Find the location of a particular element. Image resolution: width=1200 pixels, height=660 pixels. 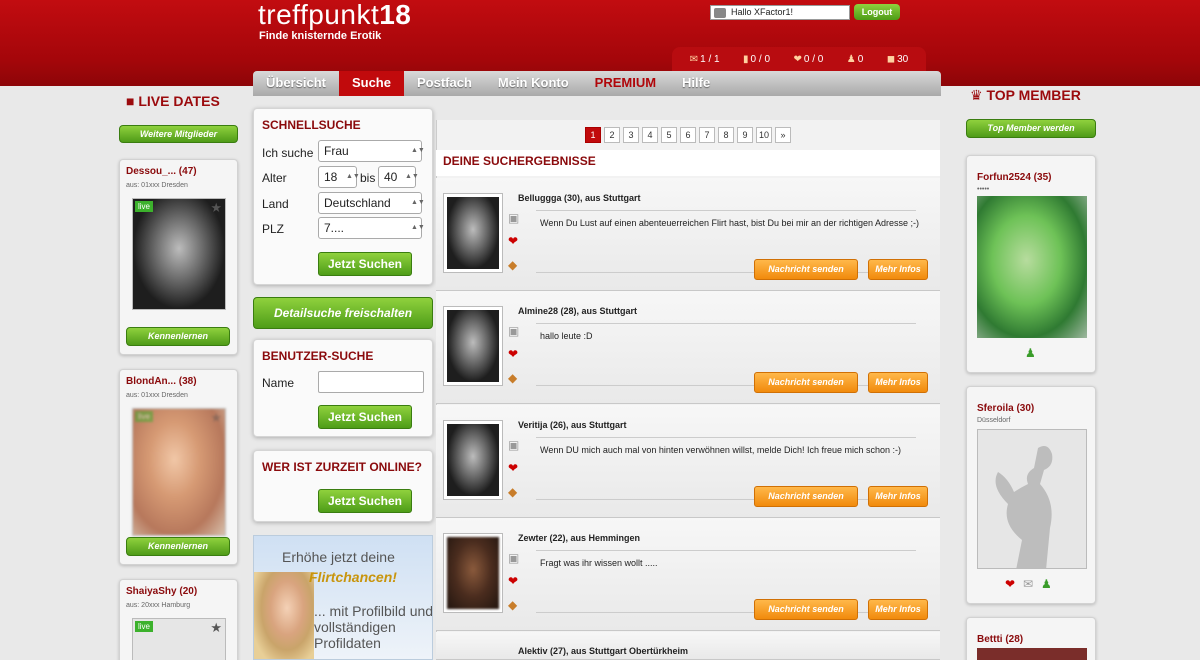

user-search-submit: Jetzt Suchen is located at coordinates (365, 417).